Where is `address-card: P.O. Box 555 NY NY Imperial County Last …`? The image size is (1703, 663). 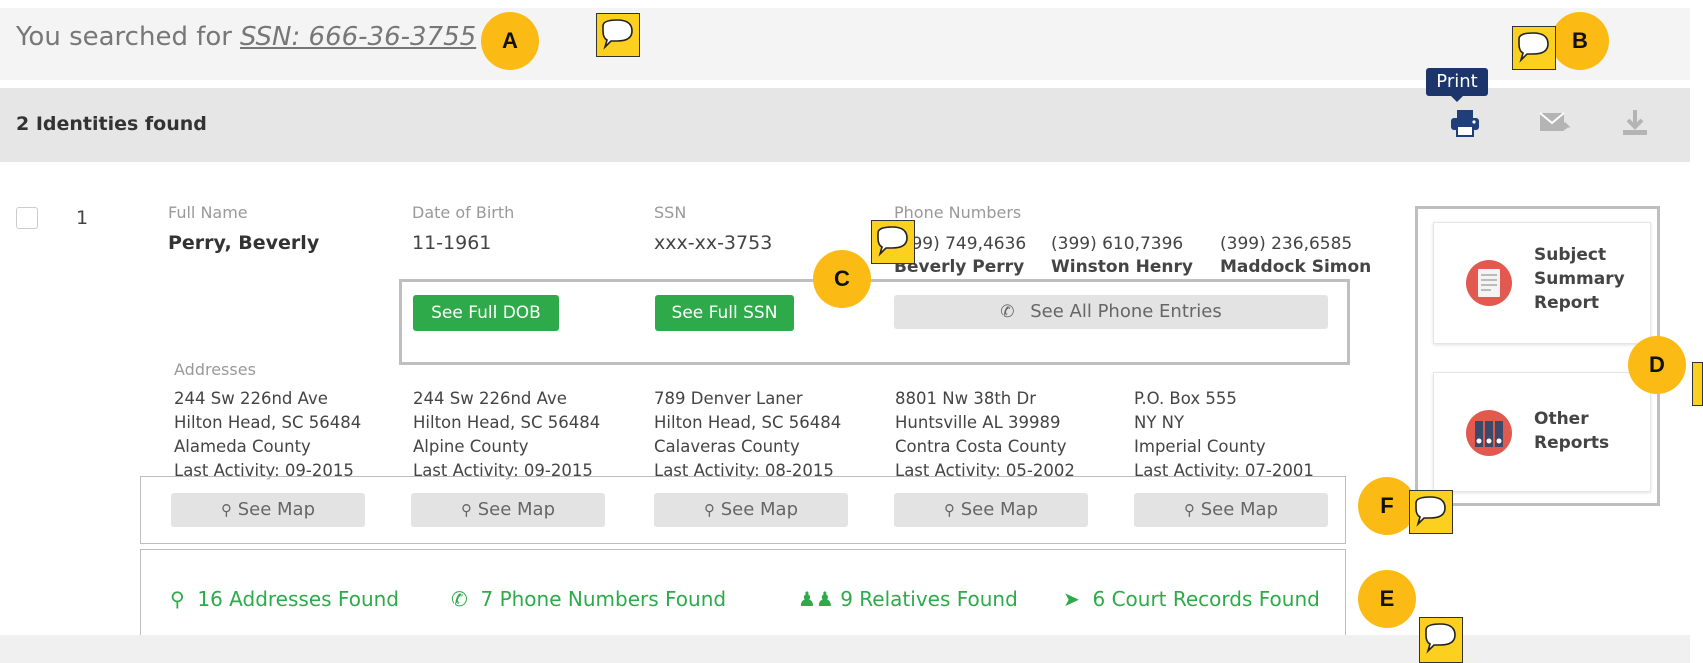 address-card: P.O. Box 555 NY NY Imperial County Last … is located at coordinates (1224, 435).